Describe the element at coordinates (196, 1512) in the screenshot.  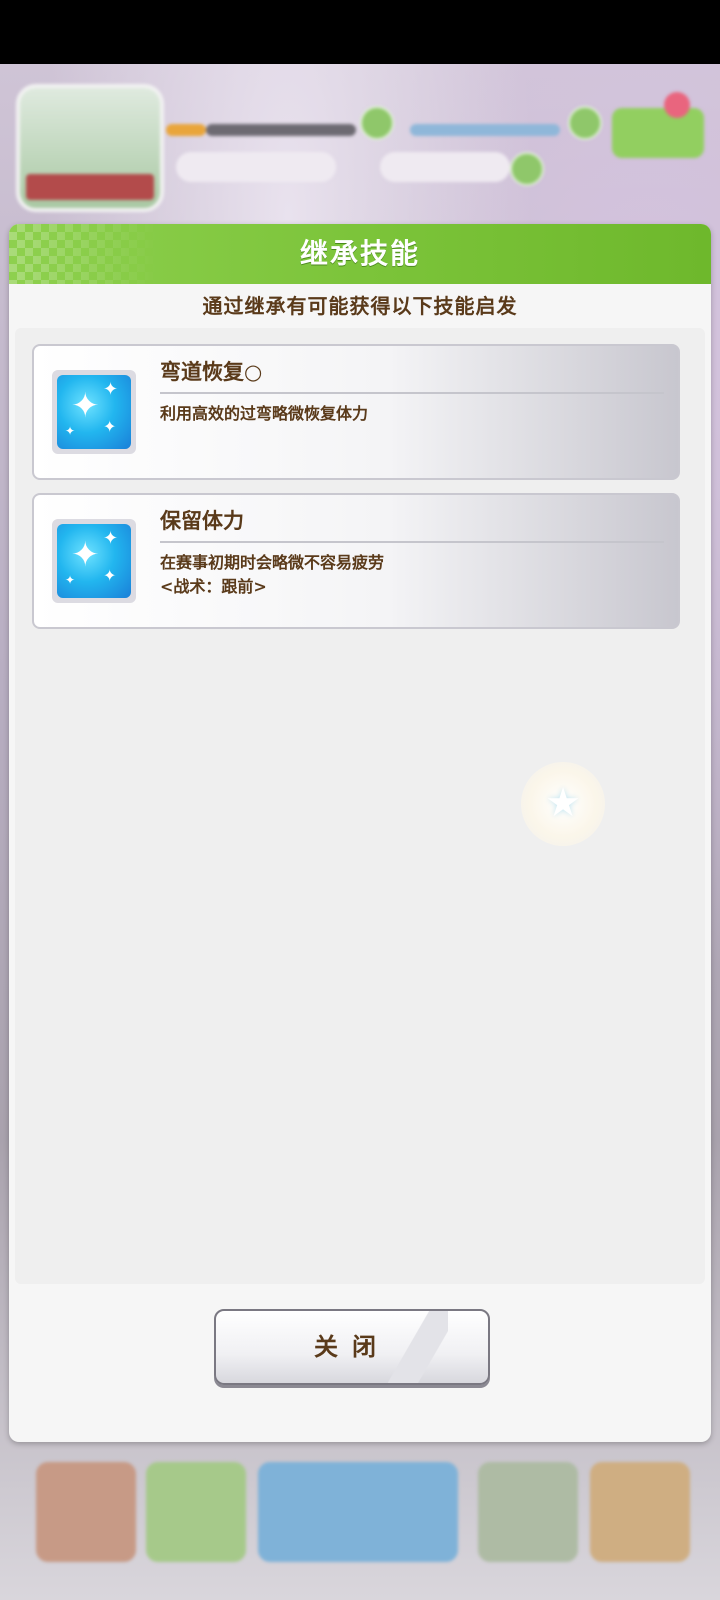
I see `nav-item-enhance` at that location.